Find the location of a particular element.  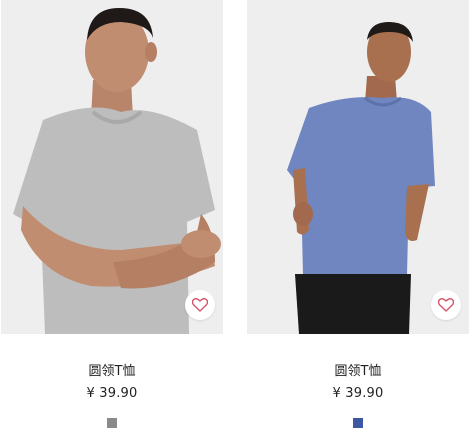

color-swatch-blue is located at coordinates (358, 423).